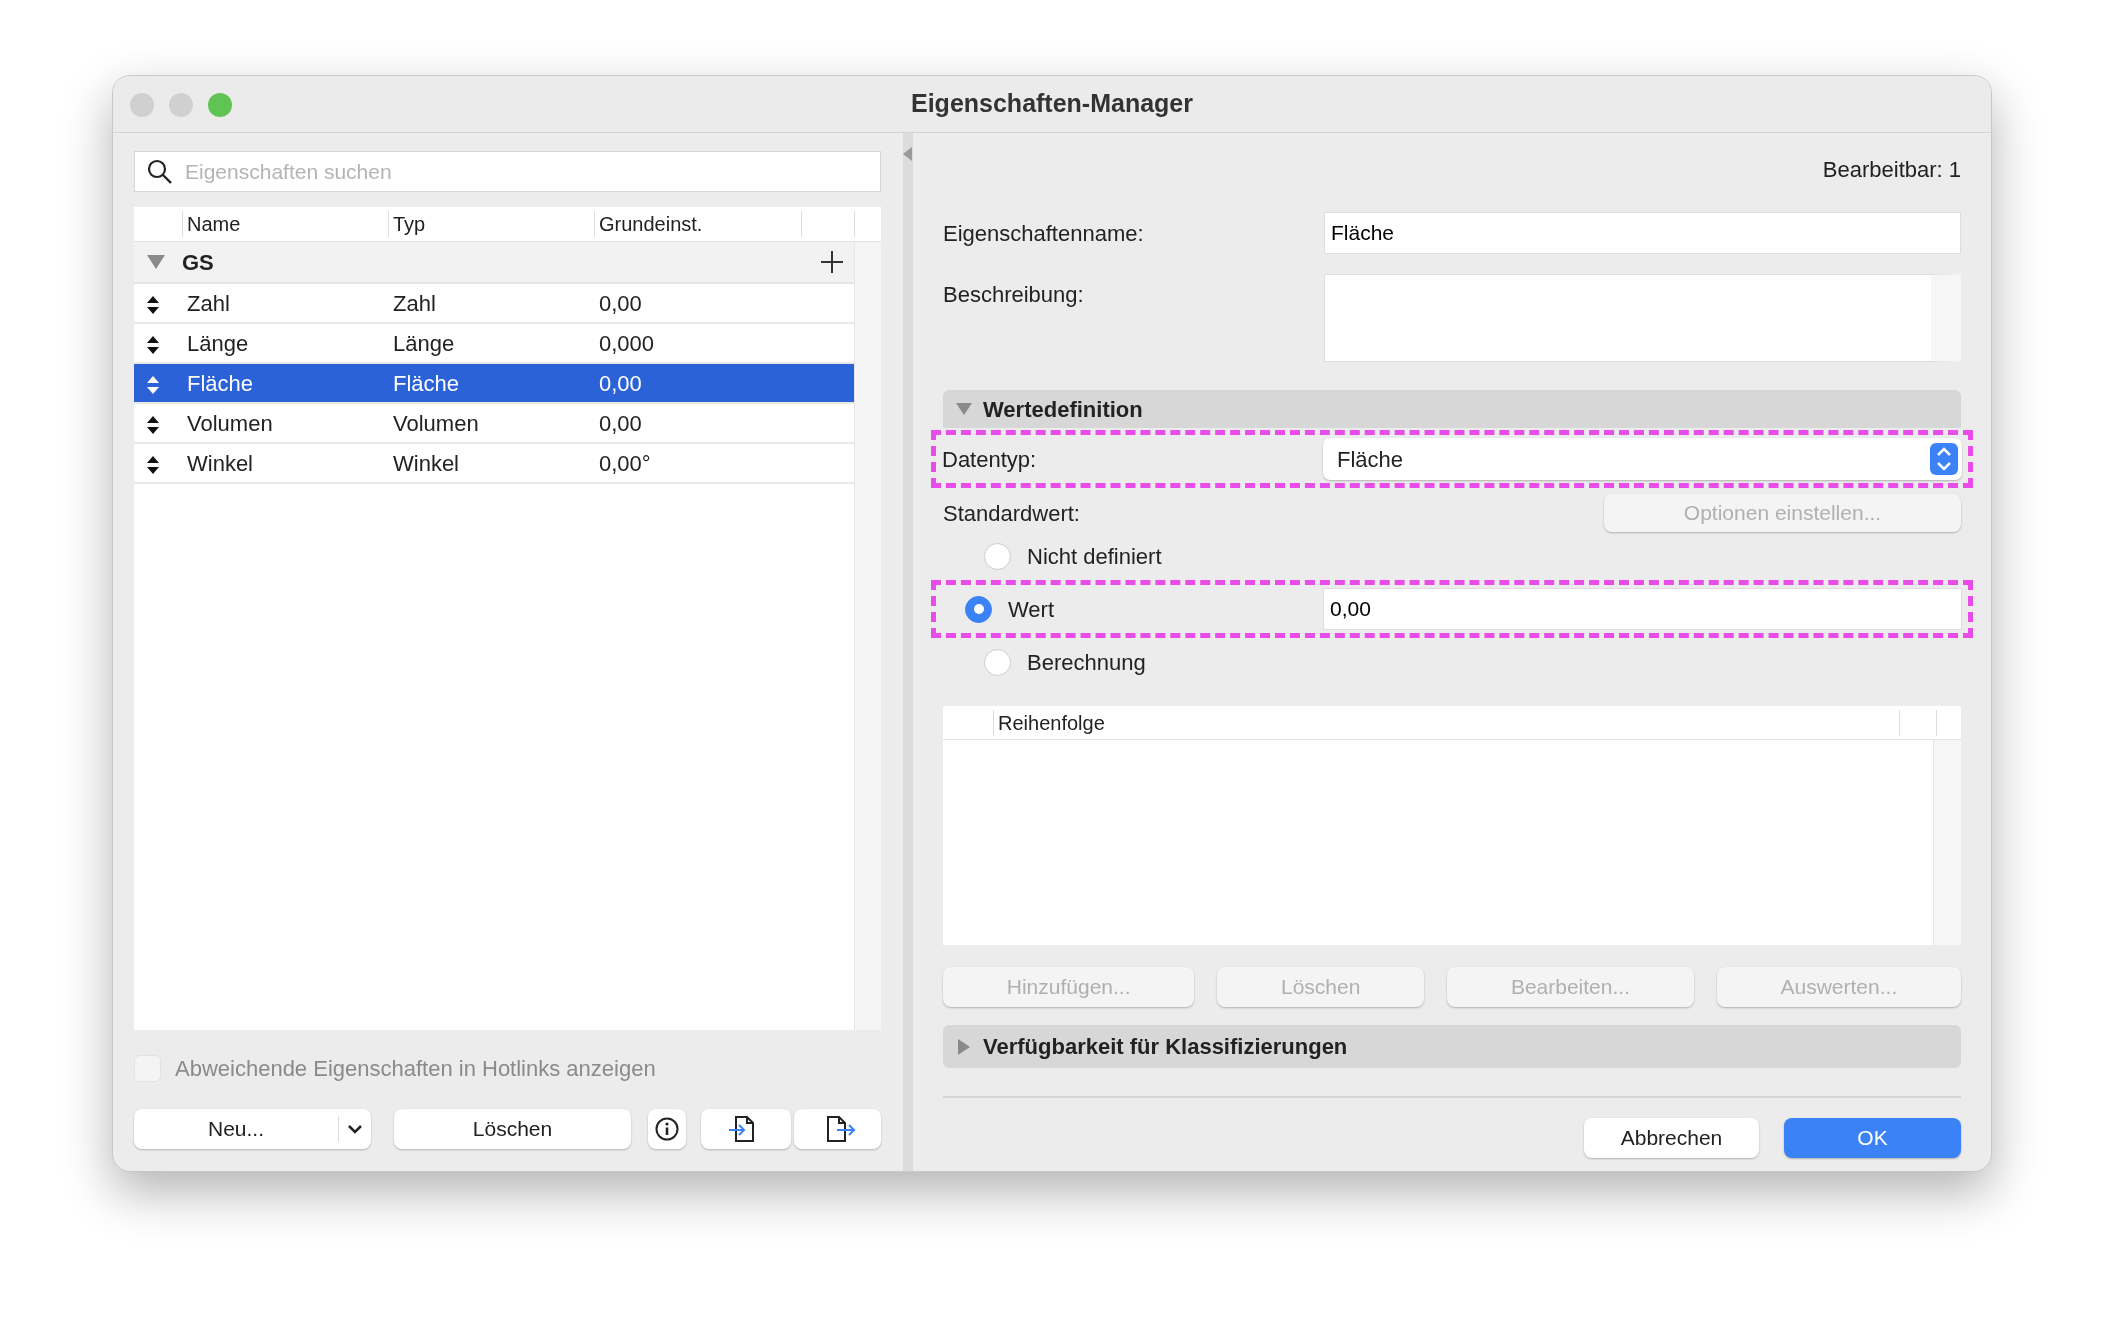  I want to click on field-label: Beschreibung:, so click(1014, 295).